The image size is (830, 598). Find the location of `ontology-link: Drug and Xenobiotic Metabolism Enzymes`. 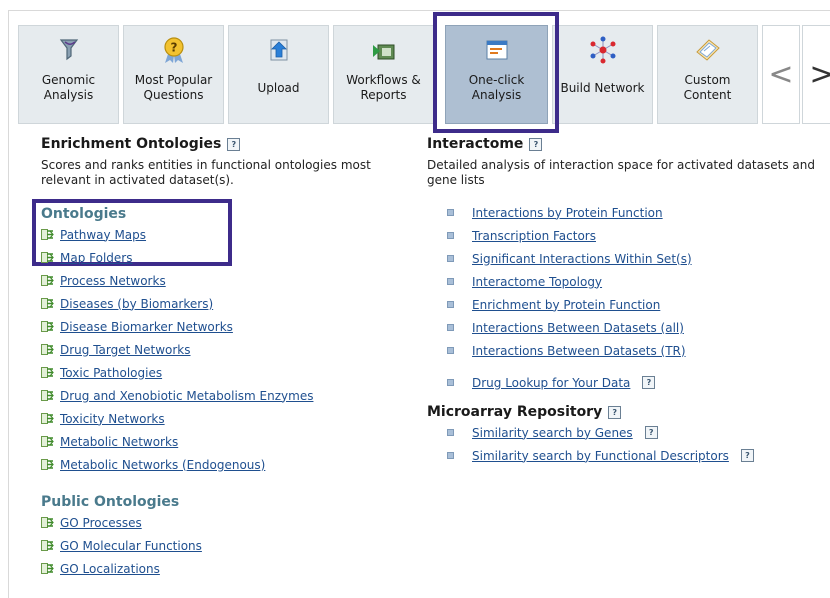

ontology-link: Drug and Xenobiotic Metabolism Enzymes is located at coordinates (186, 396).